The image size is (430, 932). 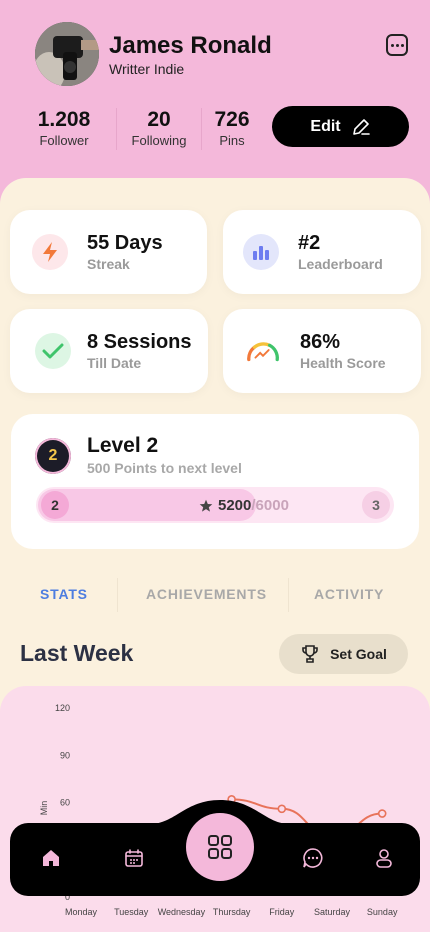 What do you see at coordinates (50, 252) in the screenshot?
I see `lightning-icon` at bounding box center [50, 252].